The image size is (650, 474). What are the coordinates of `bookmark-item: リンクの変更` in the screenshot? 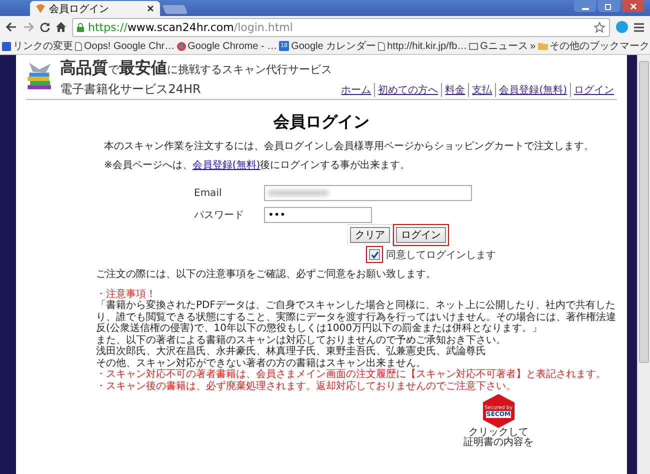 It's located at (37, 46).